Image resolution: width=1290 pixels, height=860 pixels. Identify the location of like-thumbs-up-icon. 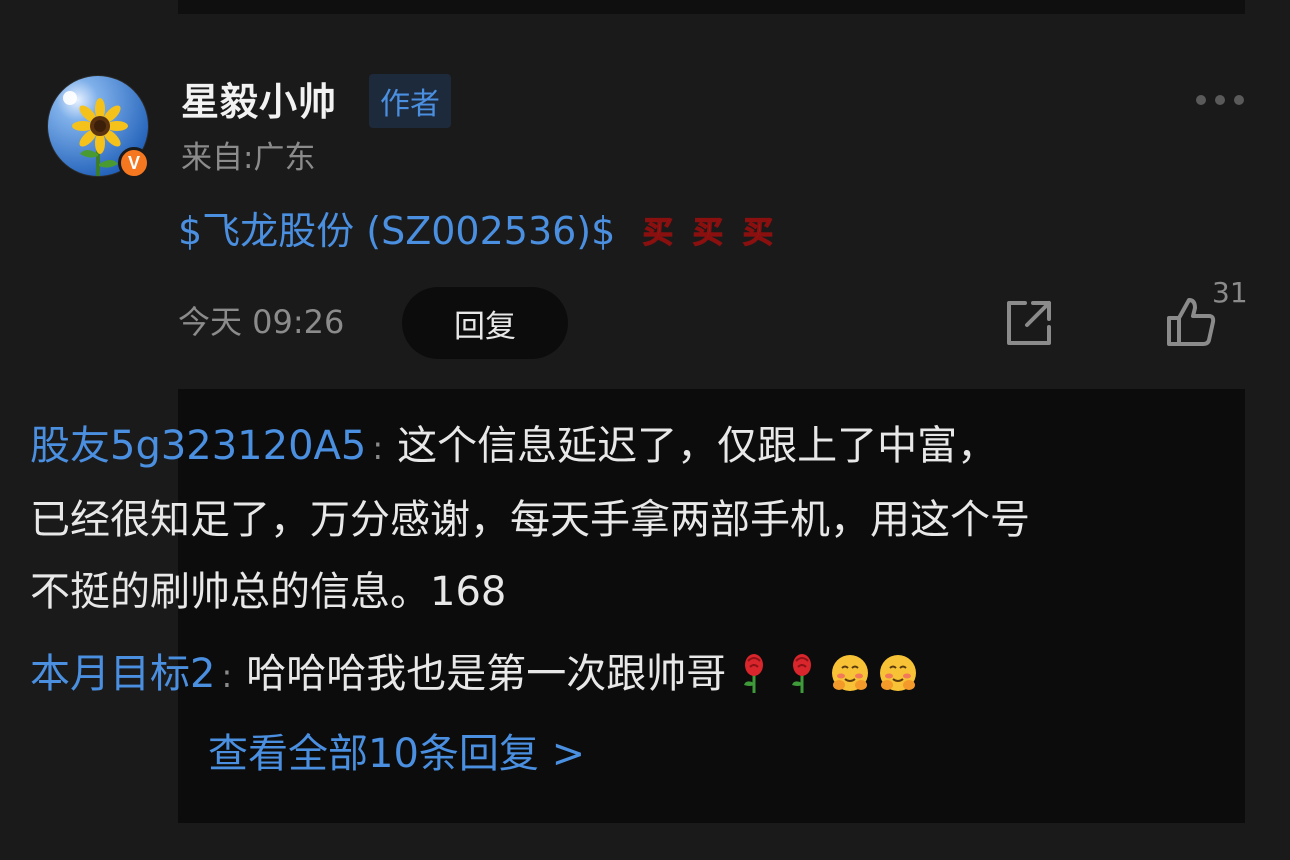
(1191, 322).